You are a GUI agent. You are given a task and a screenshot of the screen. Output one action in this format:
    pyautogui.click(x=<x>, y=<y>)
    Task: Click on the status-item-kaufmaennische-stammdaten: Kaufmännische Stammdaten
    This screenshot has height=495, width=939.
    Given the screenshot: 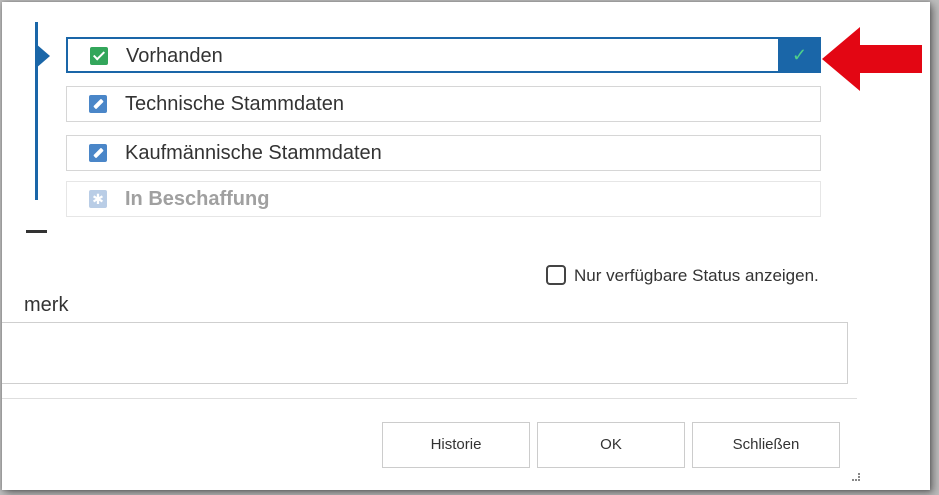 What is the action you would take?
    pyautogui.click(x=443, y=153)
    